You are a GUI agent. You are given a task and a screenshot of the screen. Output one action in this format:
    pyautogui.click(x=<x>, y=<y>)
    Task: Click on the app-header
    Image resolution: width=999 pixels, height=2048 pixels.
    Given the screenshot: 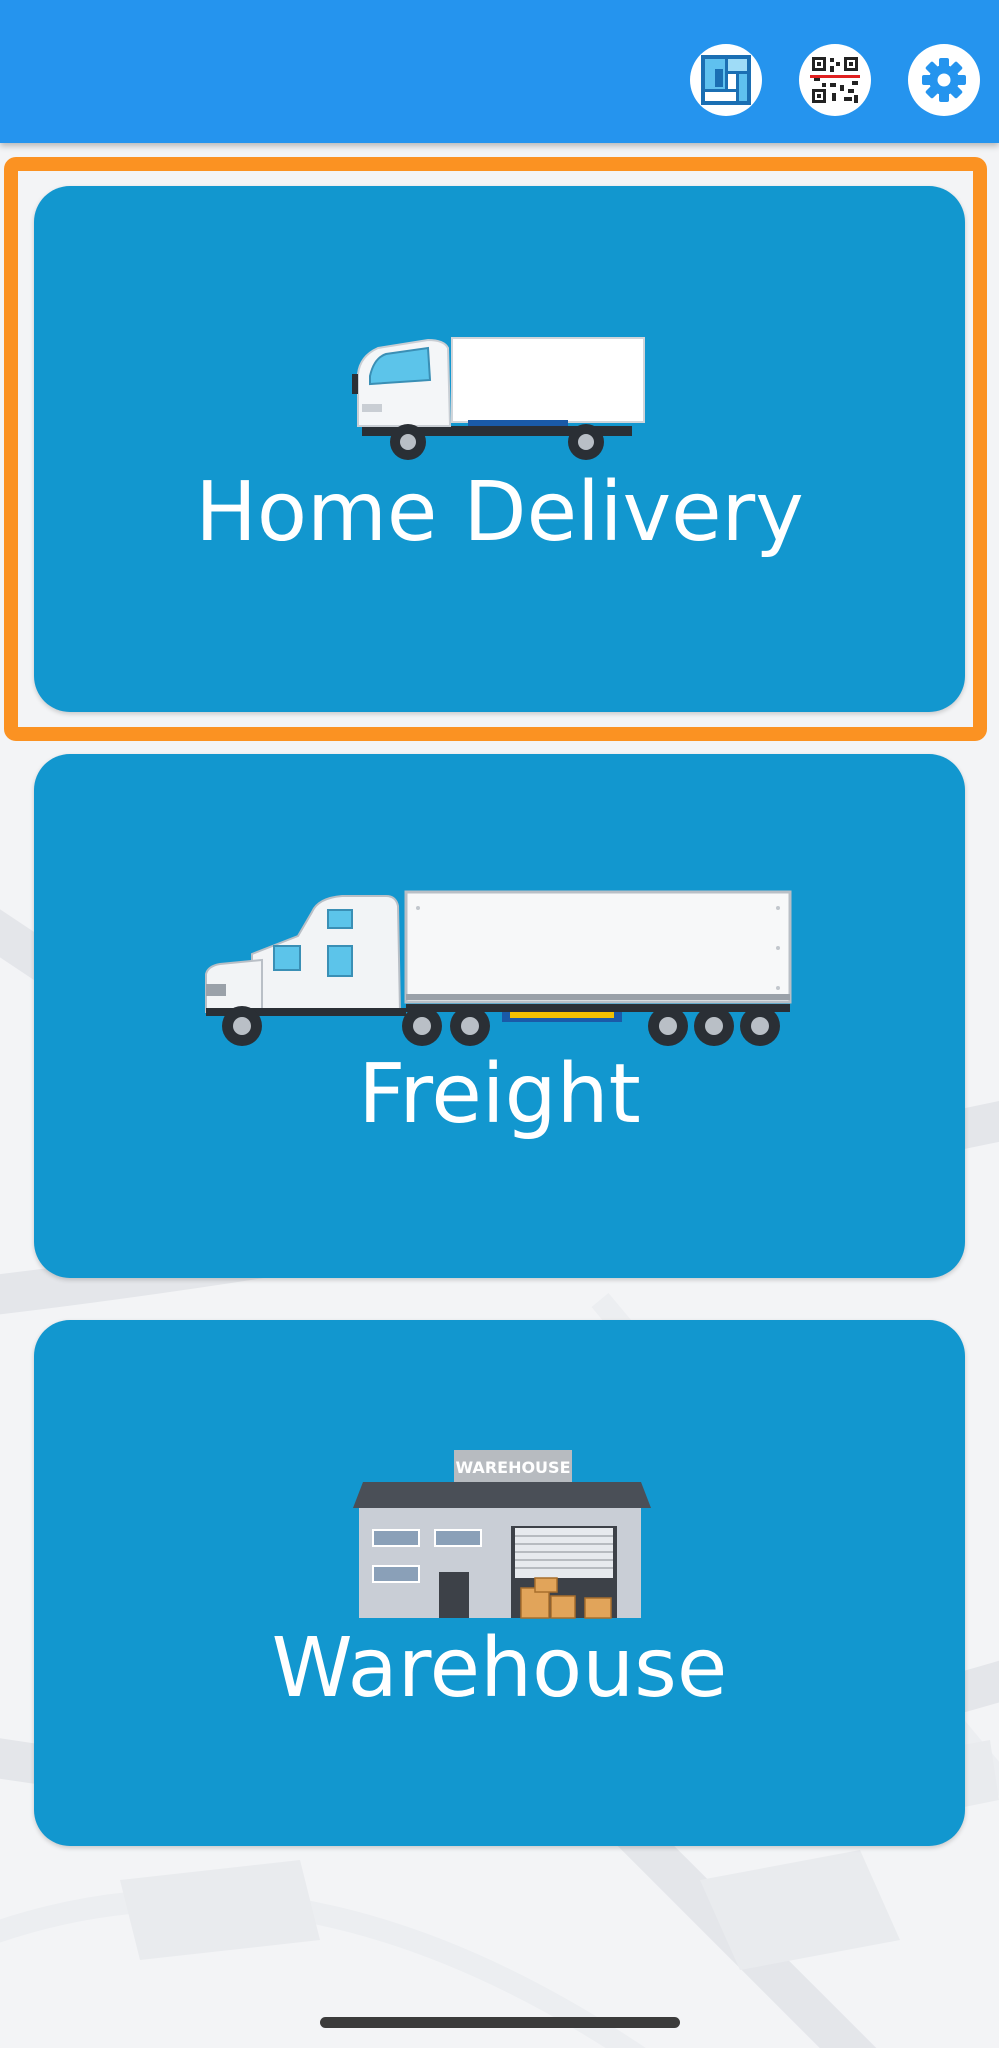 What is the action you would take?
    pyautogui.click(x=499, y=71)
    